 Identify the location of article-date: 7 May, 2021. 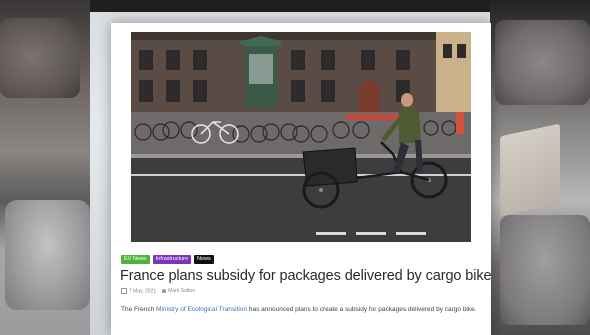
(138, 291).